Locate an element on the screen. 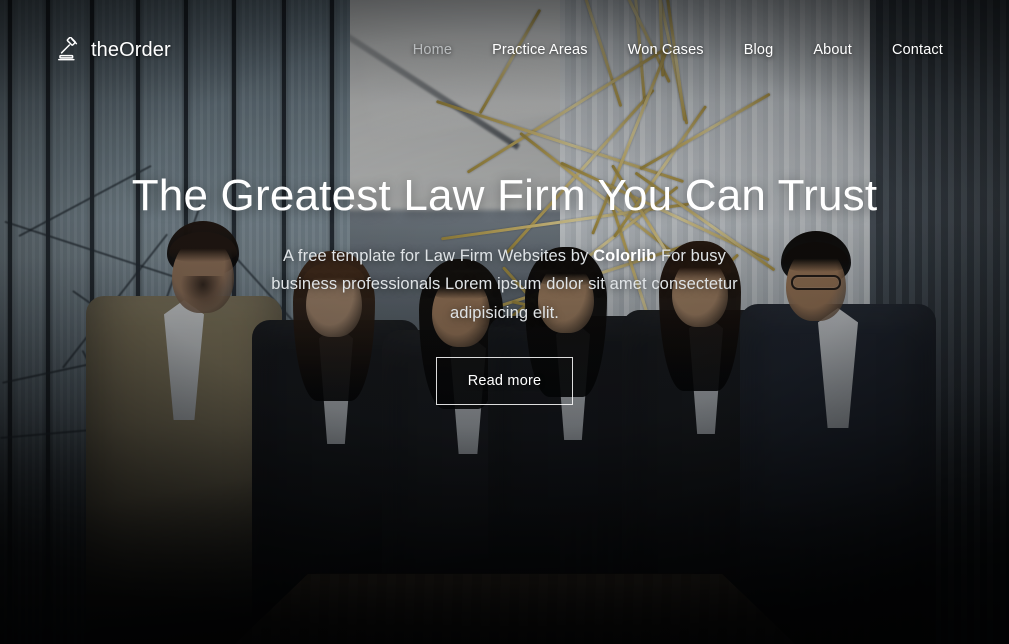  nav-item-practice-areas: Practice Areas is located at coordinates (540, 50).